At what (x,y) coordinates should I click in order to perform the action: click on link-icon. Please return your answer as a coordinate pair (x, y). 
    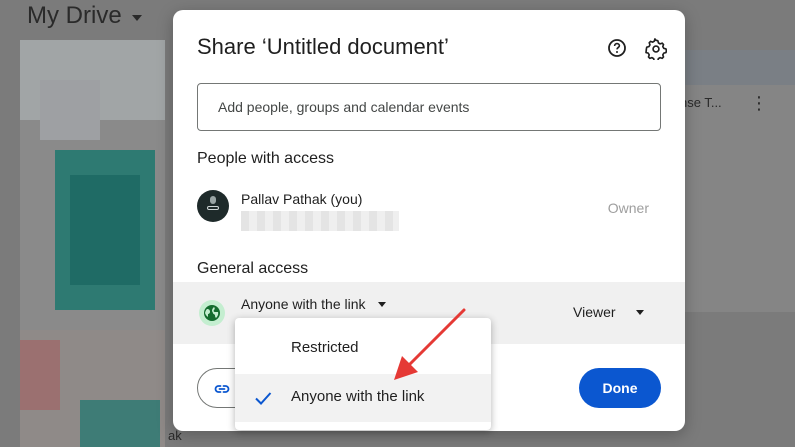
    Looking at the image, I should click on (222, 391).